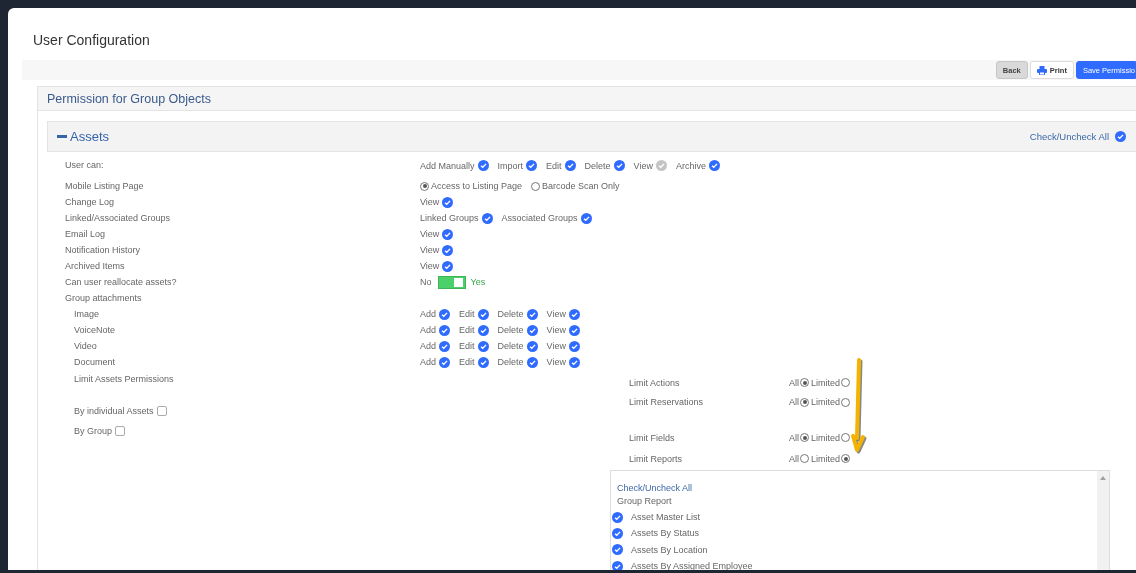 The width and height of the screenshot is (1136, 573). Describe the element at coordinates (655, 382) in the screenshot. I see `limit-label: Limit Actions` at that location.